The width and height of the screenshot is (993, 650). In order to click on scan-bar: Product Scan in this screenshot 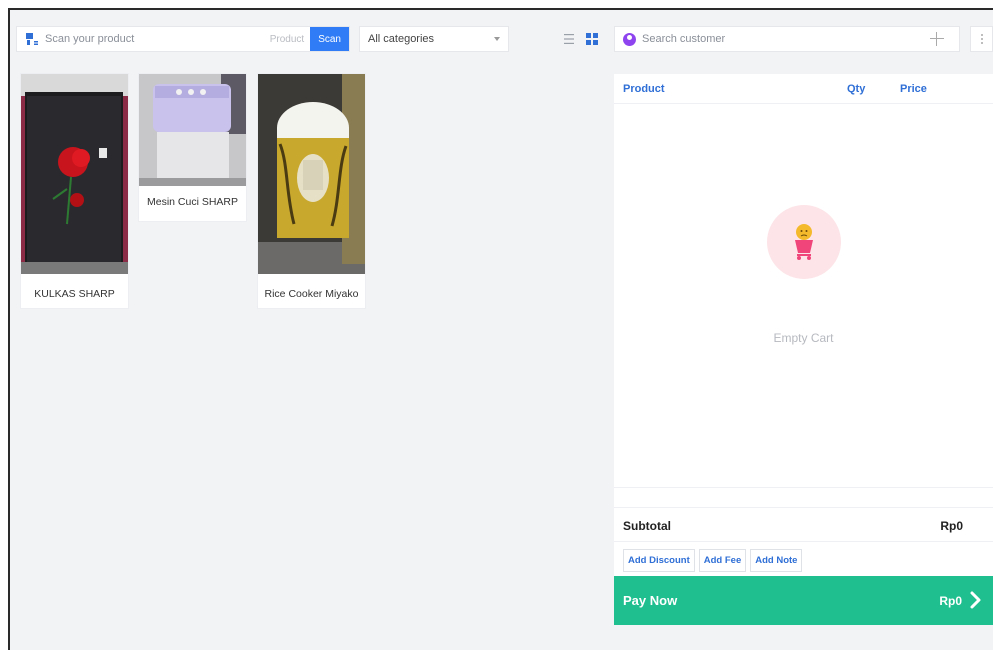, I will do `click(183, 39)`.